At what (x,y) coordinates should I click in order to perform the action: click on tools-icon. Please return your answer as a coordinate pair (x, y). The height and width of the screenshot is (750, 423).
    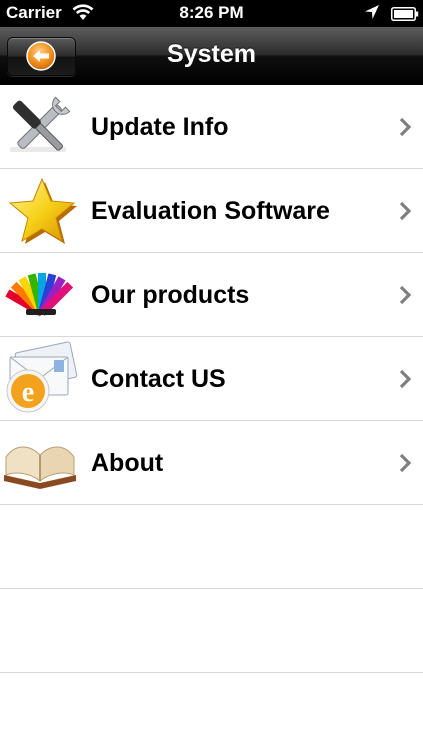
    Looking at the image, I should click on (40, 127).